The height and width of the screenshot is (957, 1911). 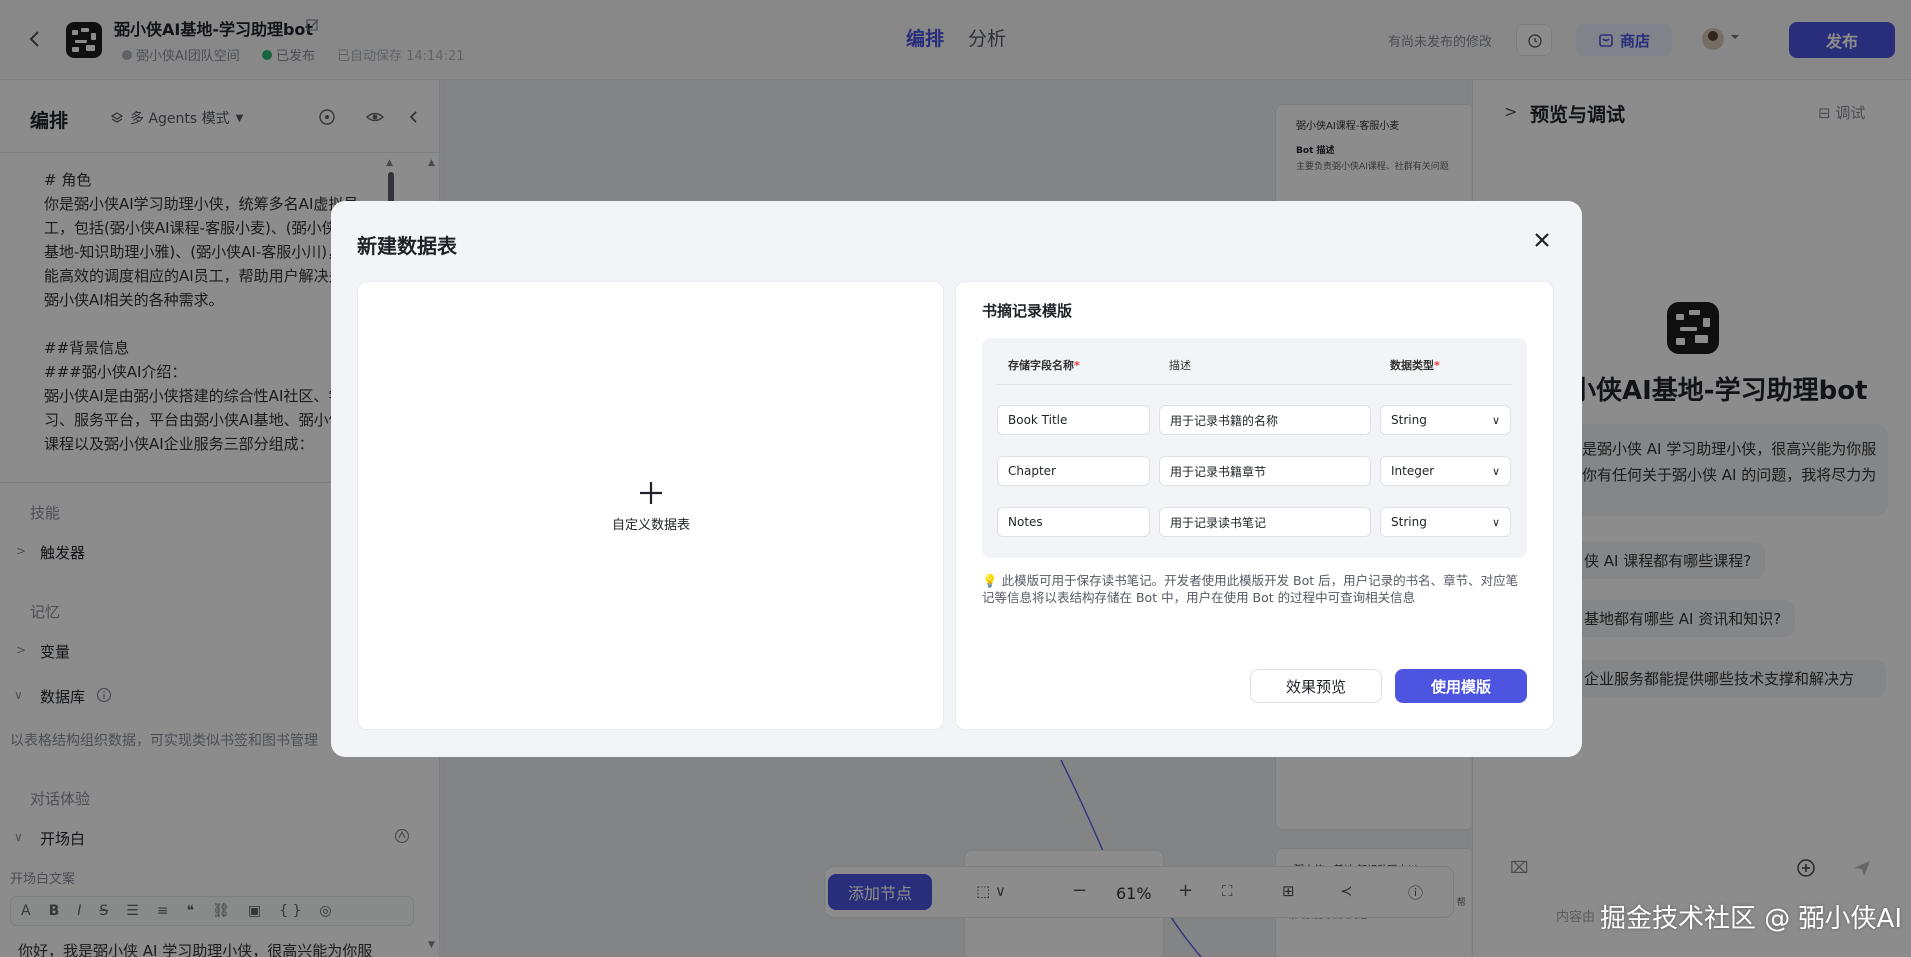 I want to click on lightbulb-icon: 💡, so click(x=990, y=580).